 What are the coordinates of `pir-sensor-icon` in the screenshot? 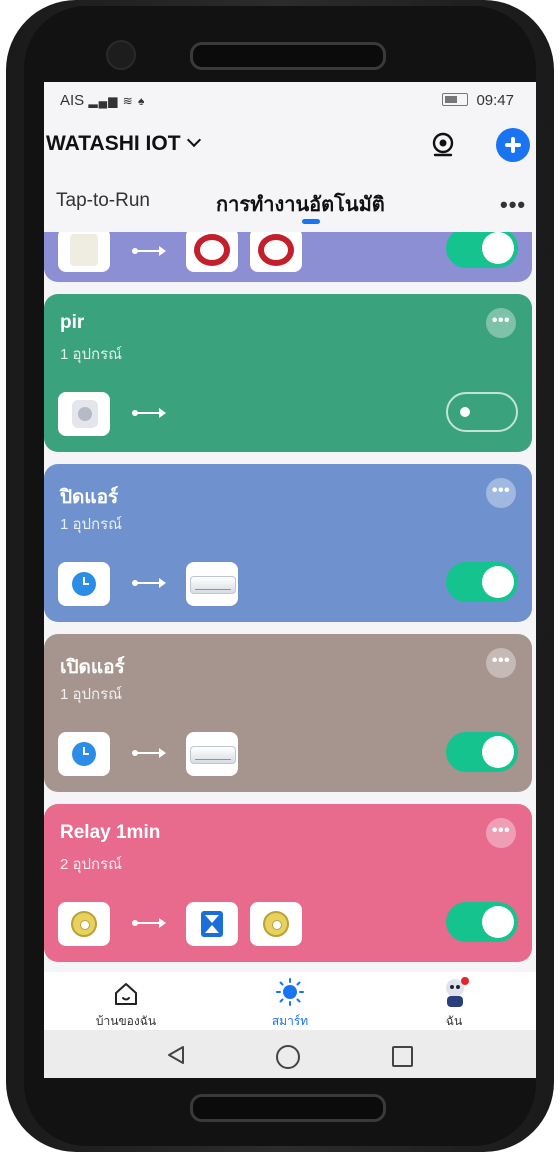 It's located at (85, 414).